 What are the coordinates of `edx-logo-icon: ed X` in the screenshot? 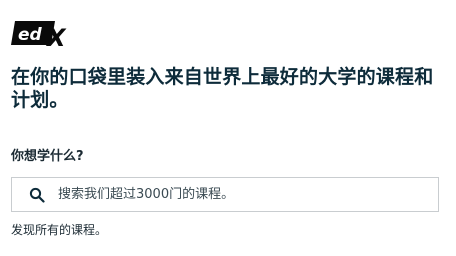 It's located at (39, 35).